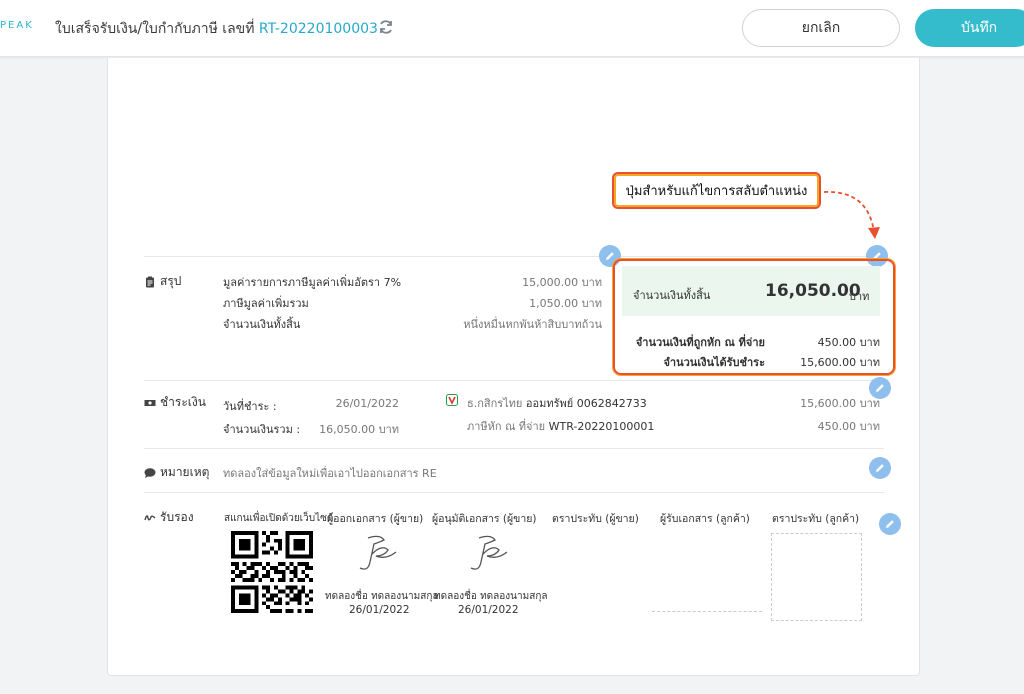 This screenshot has width=1024, height=694. What do you see at coordinates (367, 403) in the screenshot?
I see `payment-date-value: 26/01/2022` at bounding box center [367, 403].